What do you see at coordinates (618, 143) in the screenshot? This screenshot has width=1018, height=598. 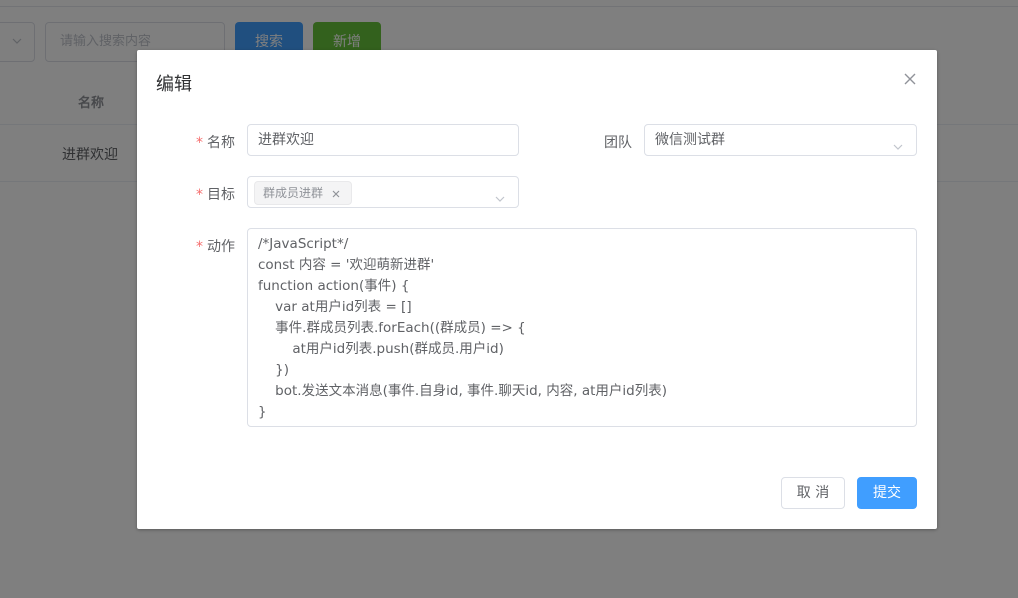 I see `team-label-text: 团队` at bounding box center [618, 143].